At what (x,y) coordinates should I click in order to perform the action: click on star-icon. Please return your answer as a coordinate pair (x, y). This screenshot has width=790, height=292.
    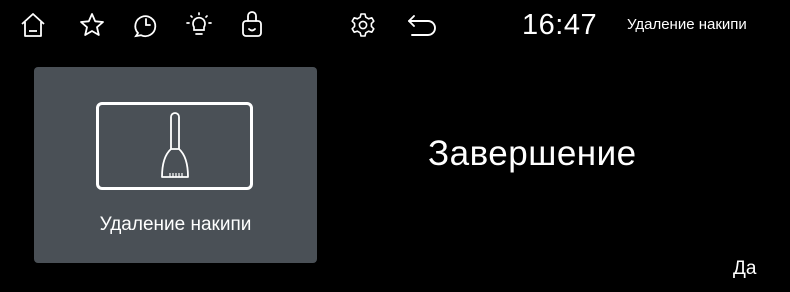
    Looking at the image, I should click on (92, 25).